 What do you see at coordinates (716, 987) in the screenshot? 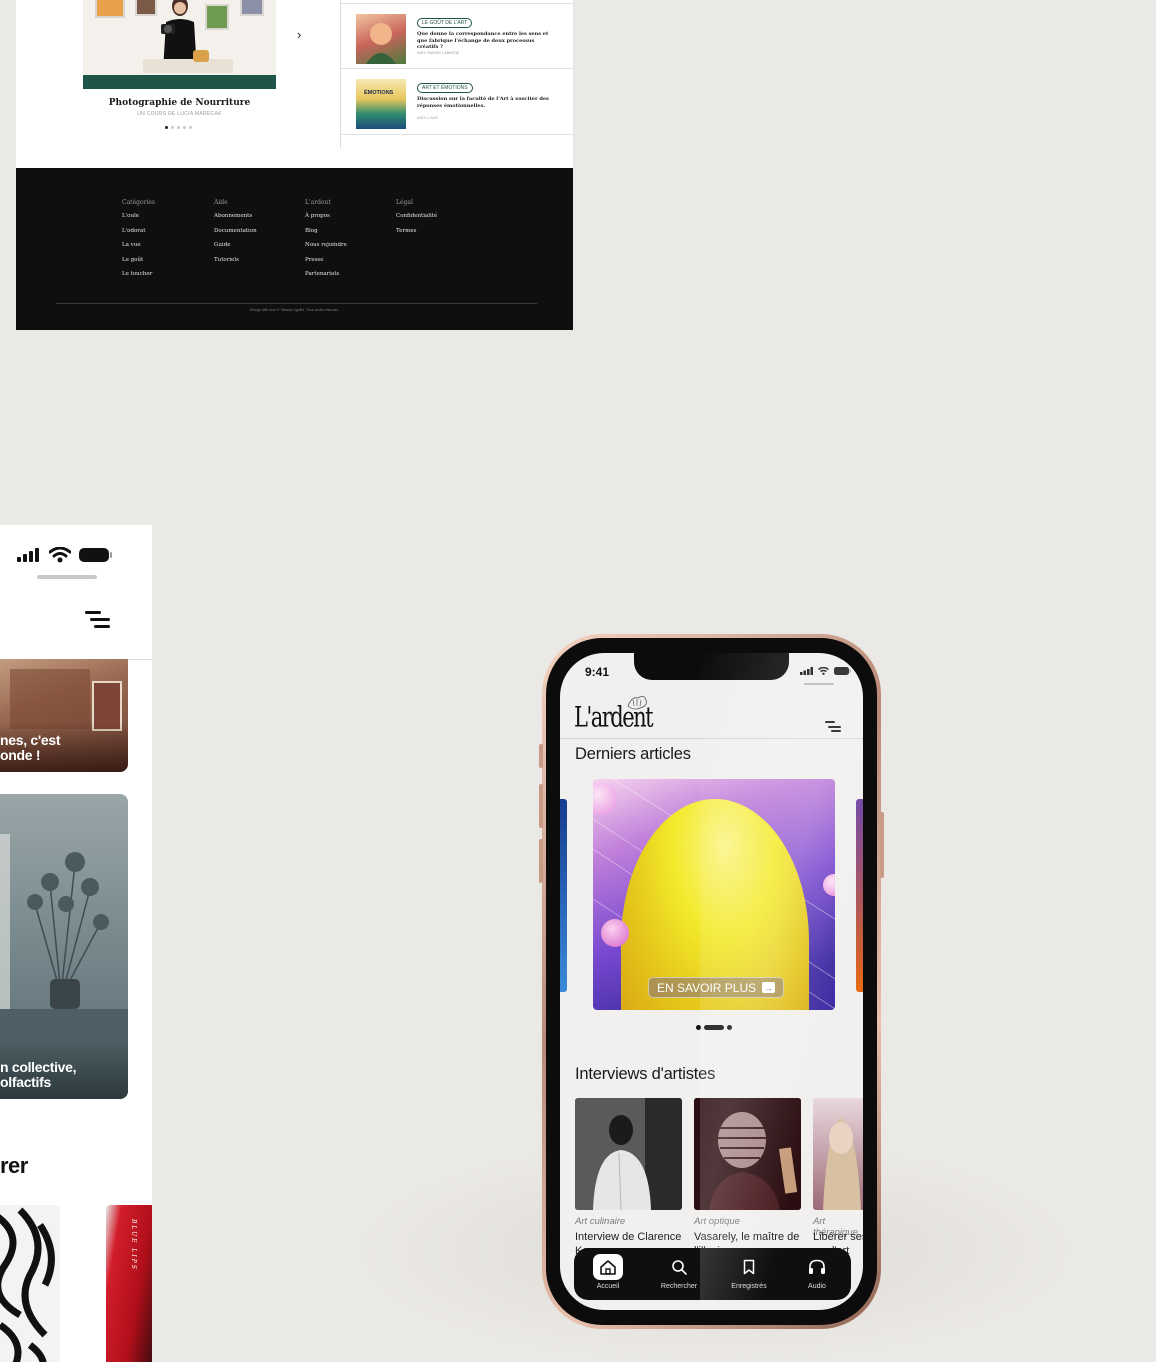
I see `learn-more-button: EN SAVOIR PLUS →` at bounding box center [716, 987].